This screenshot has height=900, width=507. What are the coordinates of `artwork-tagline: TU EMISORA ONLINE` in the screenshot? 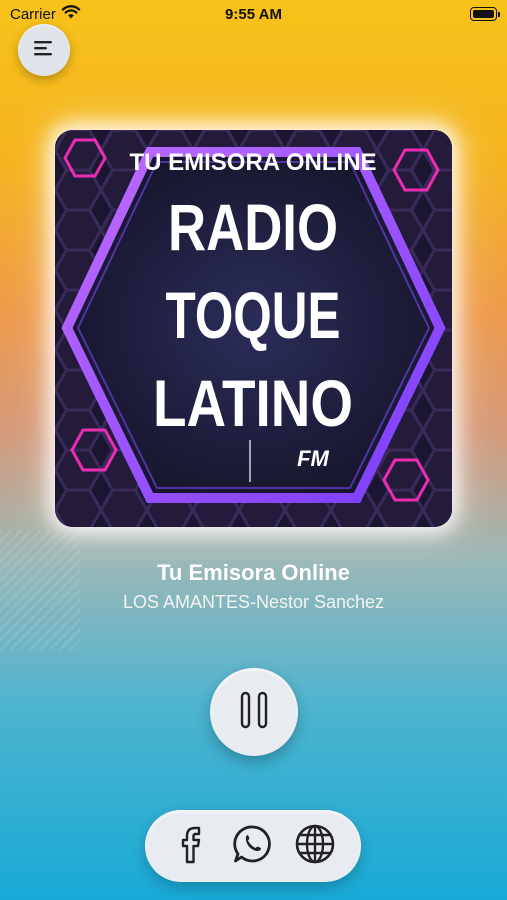 It's located at (252, 162).